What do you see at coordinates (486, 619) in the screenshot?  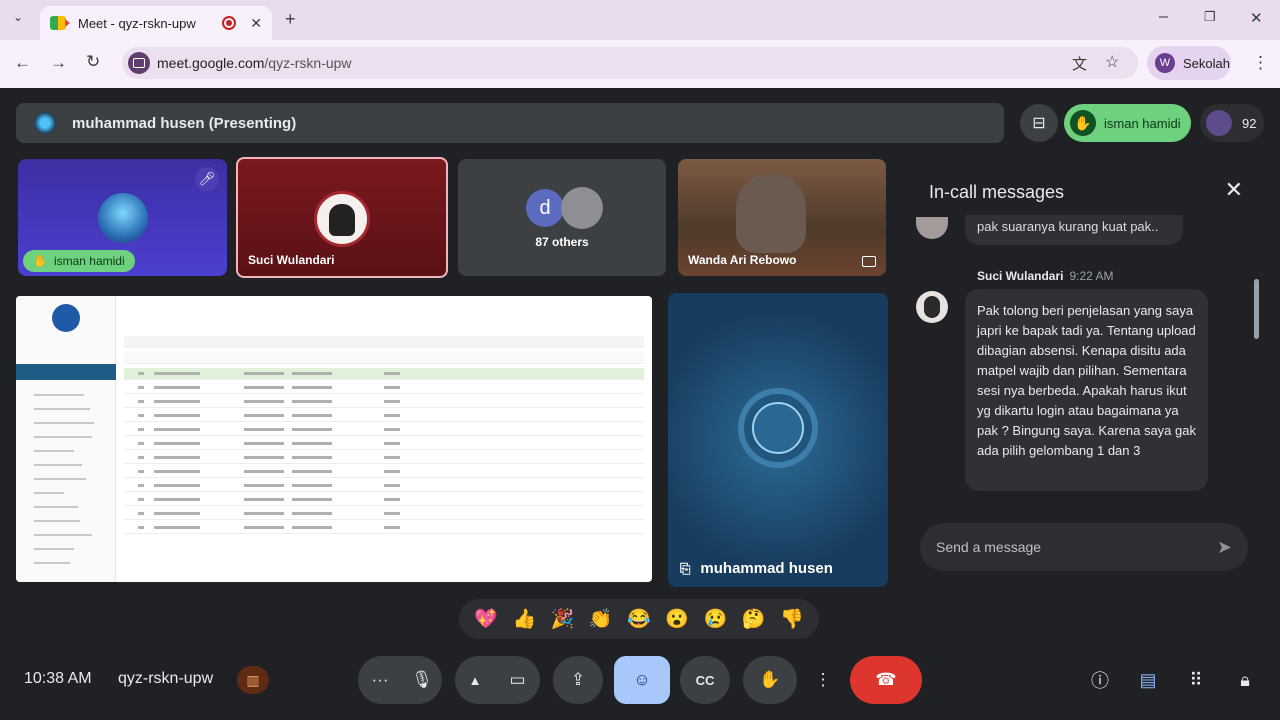 I see `reaction-heart: 💖` at bounding box center [486, 619].